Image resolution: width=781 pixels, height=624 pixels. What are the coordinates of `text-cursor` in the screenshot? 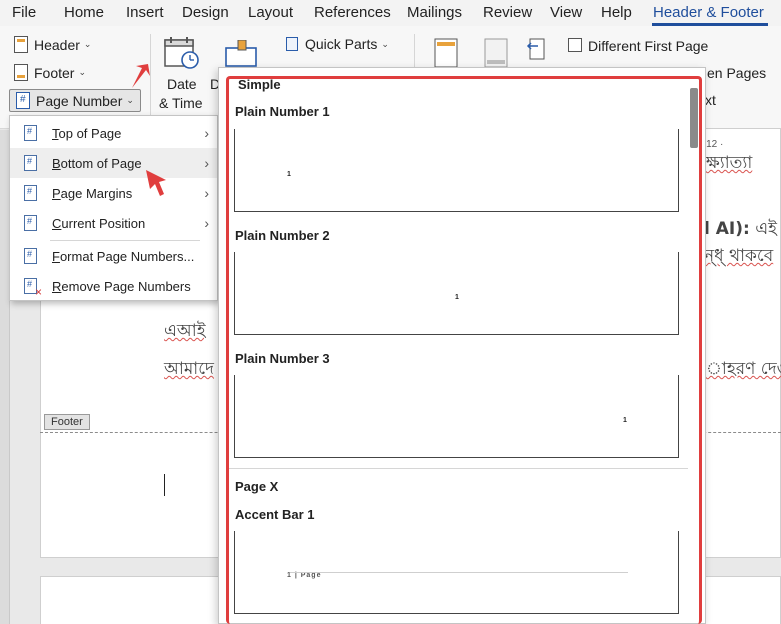 It's located at (164, 485).